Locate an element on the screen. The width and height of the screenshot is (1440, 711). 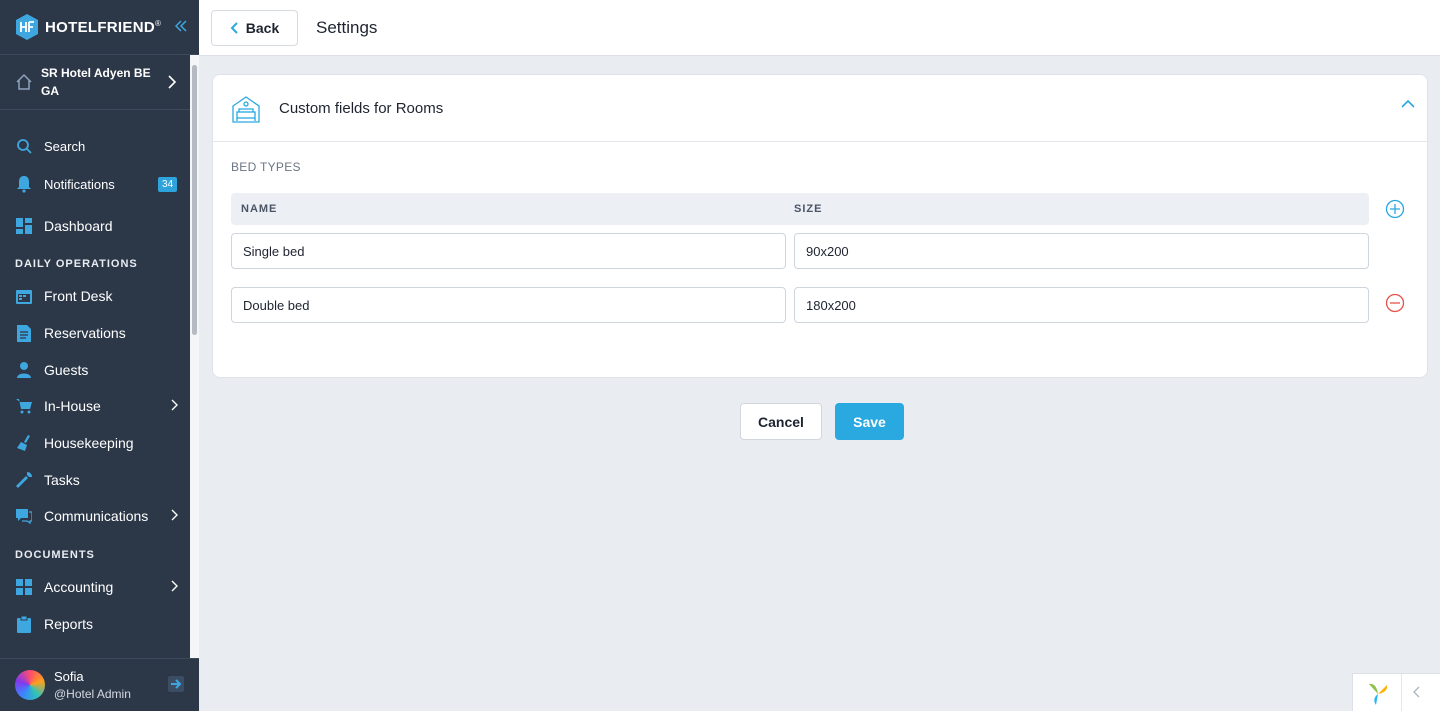
sidebar-item-in-house: In-House is located at coordinates (95, 406).